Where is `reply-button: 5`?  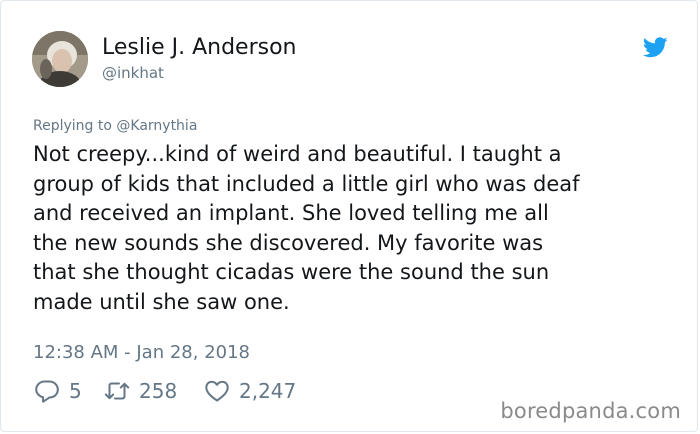
reply-button: 5 is located at coordinates (58, 391).